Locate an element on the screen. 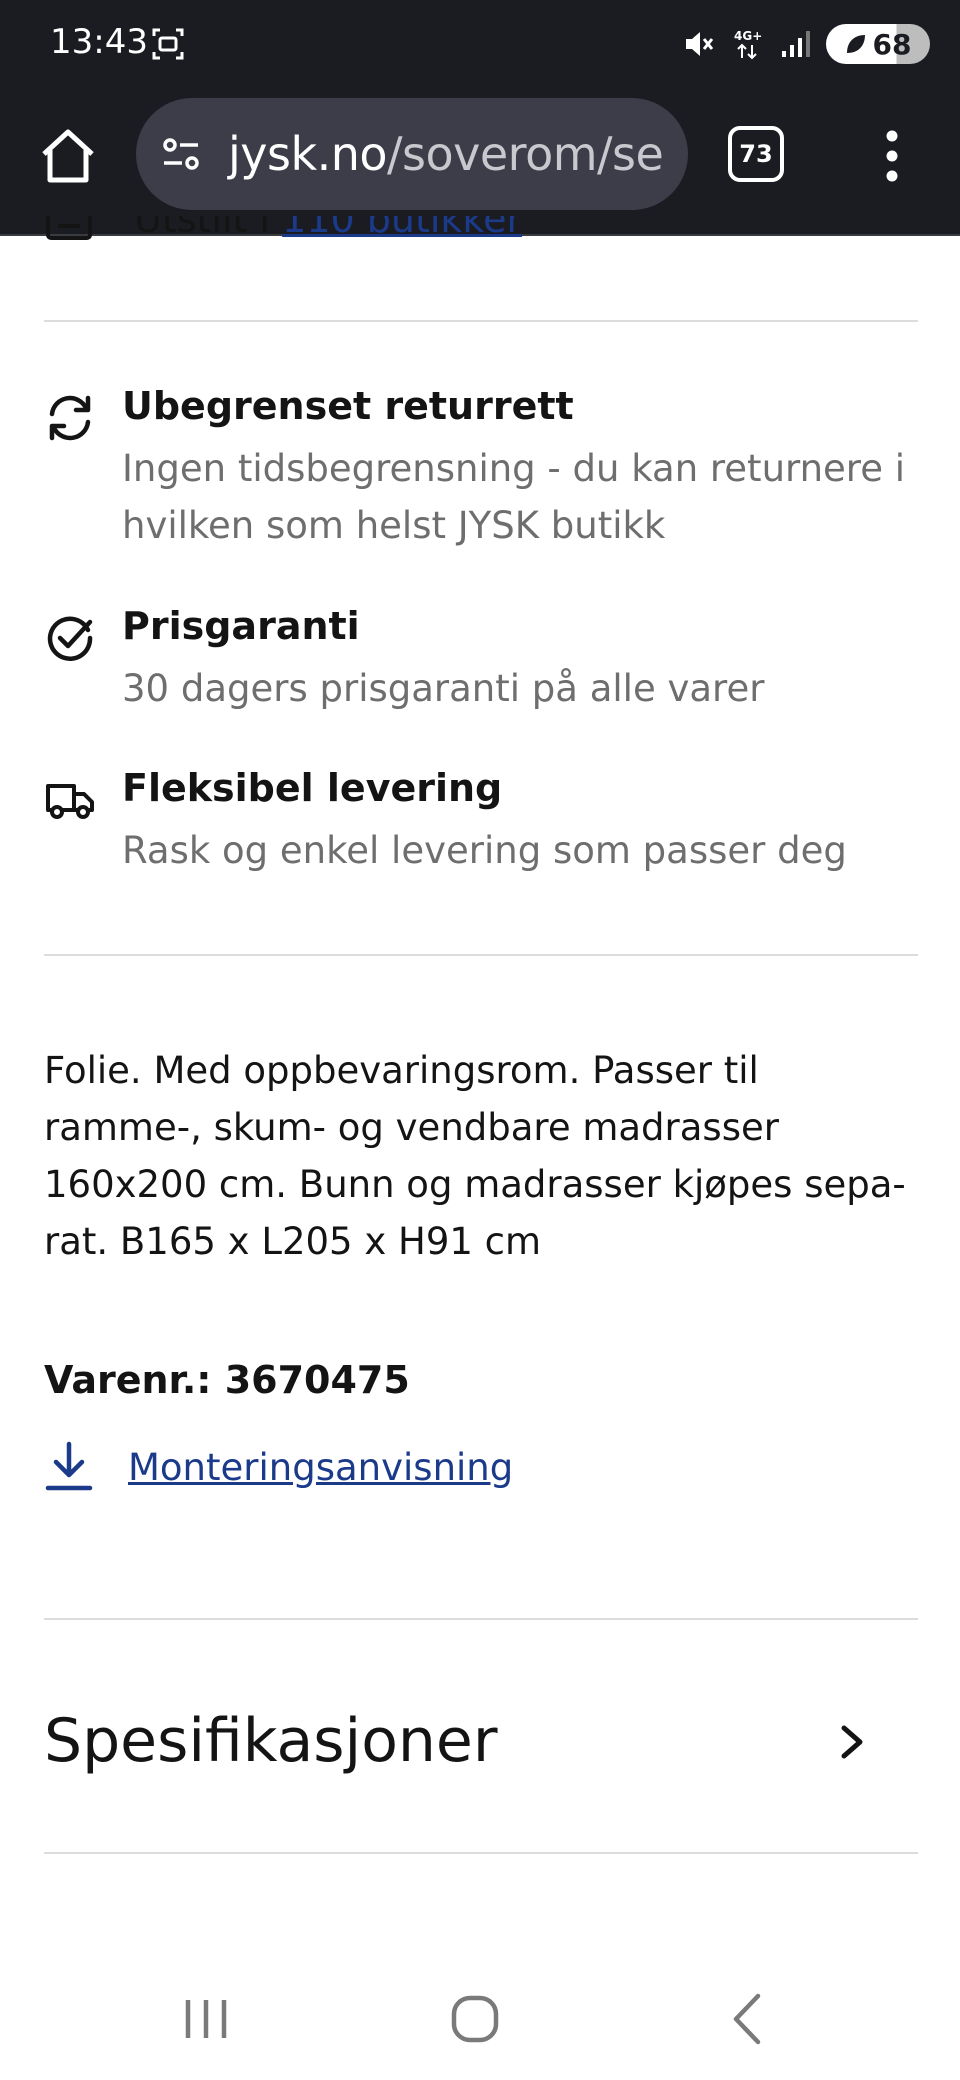 This screenshot has width=960, height=2080. stores-link: 110 butikker is located at coordinates (402, 228).